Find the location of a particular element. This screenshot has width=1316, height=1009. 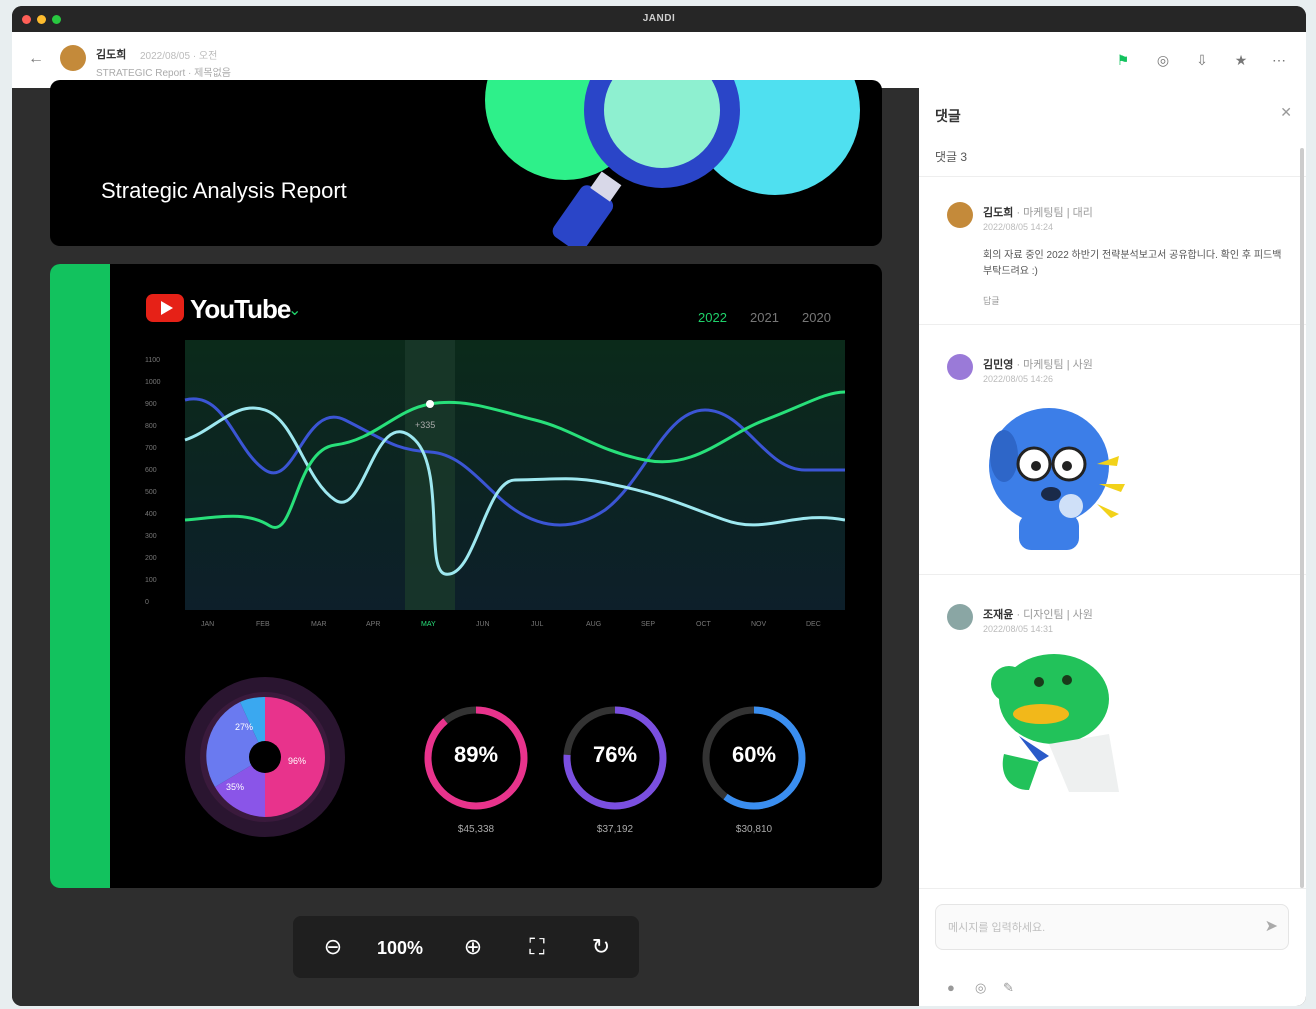

ring-value: 89% is located at coordinates (476, 754).